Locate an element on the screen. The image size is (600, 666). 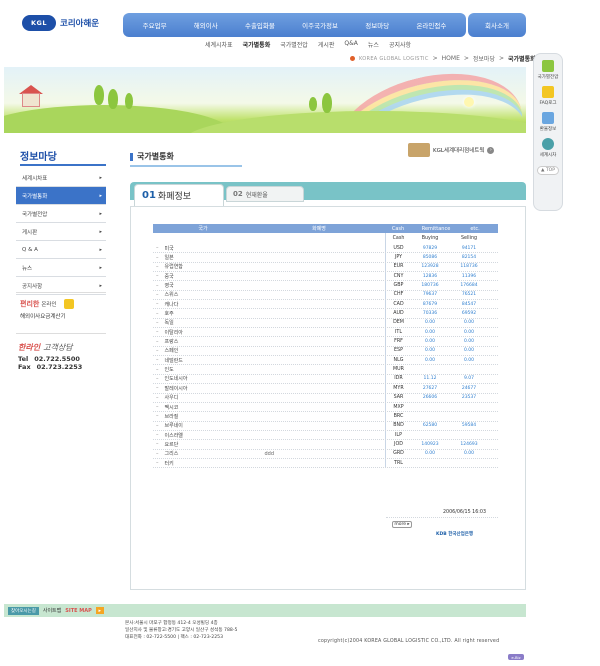
sidebar-item-qna: Q & A ▸ is located at coordinates (61, 250).